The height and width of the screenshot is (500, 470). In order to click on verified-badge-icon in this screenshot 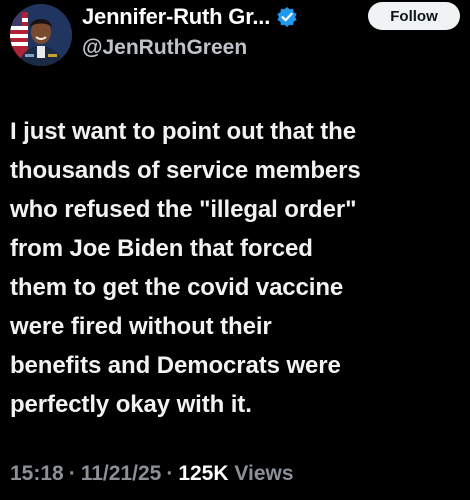, I will do `click(287, 17)`.